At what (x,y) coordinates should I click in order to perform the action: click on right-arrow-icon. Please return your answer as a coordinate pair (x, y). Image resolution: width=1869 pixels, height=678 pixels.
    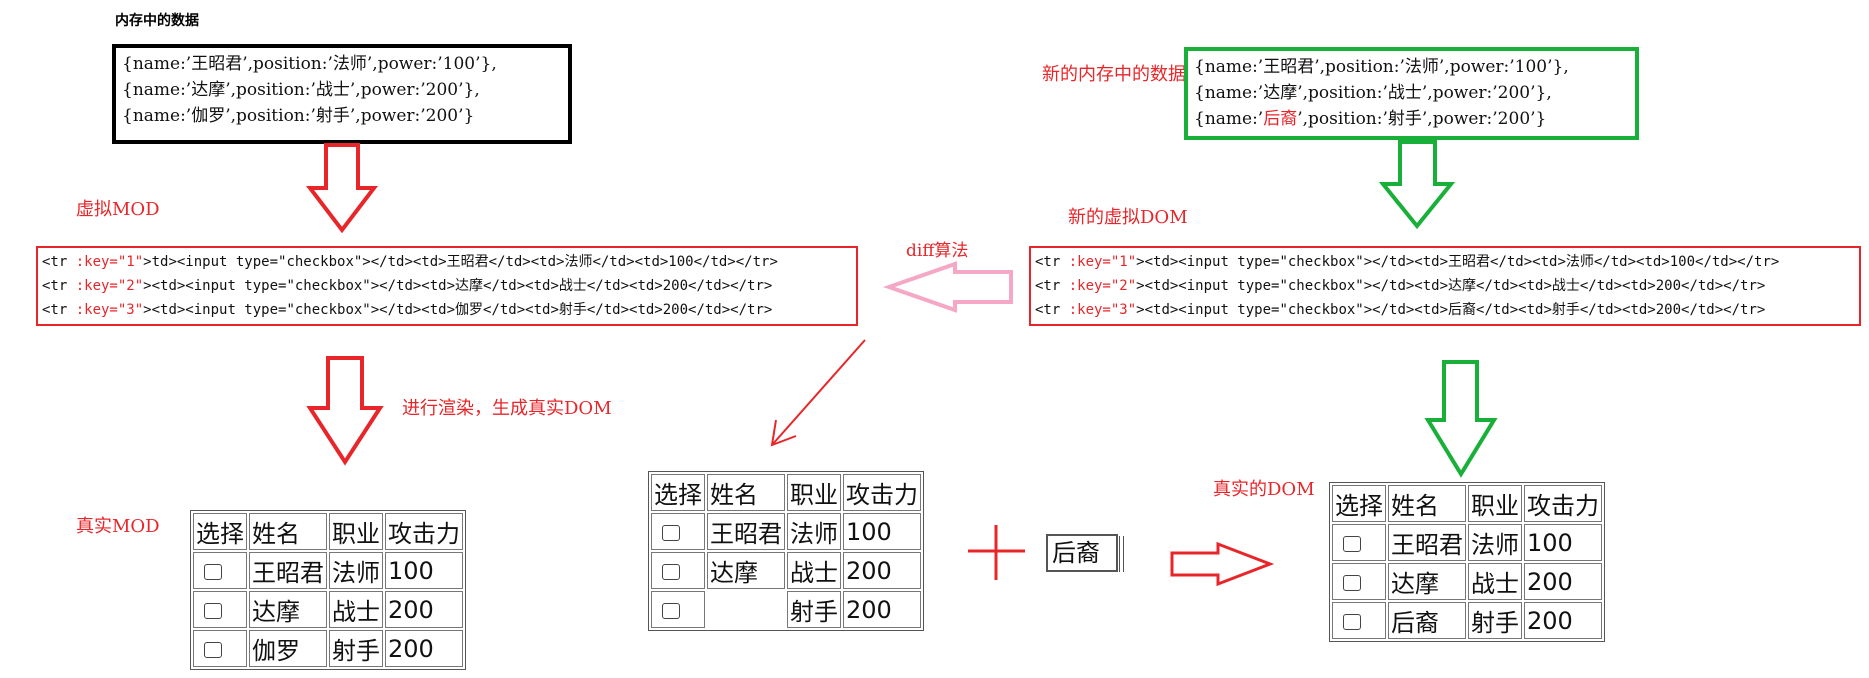
    Looking at the image, I should click on (1222, 564).